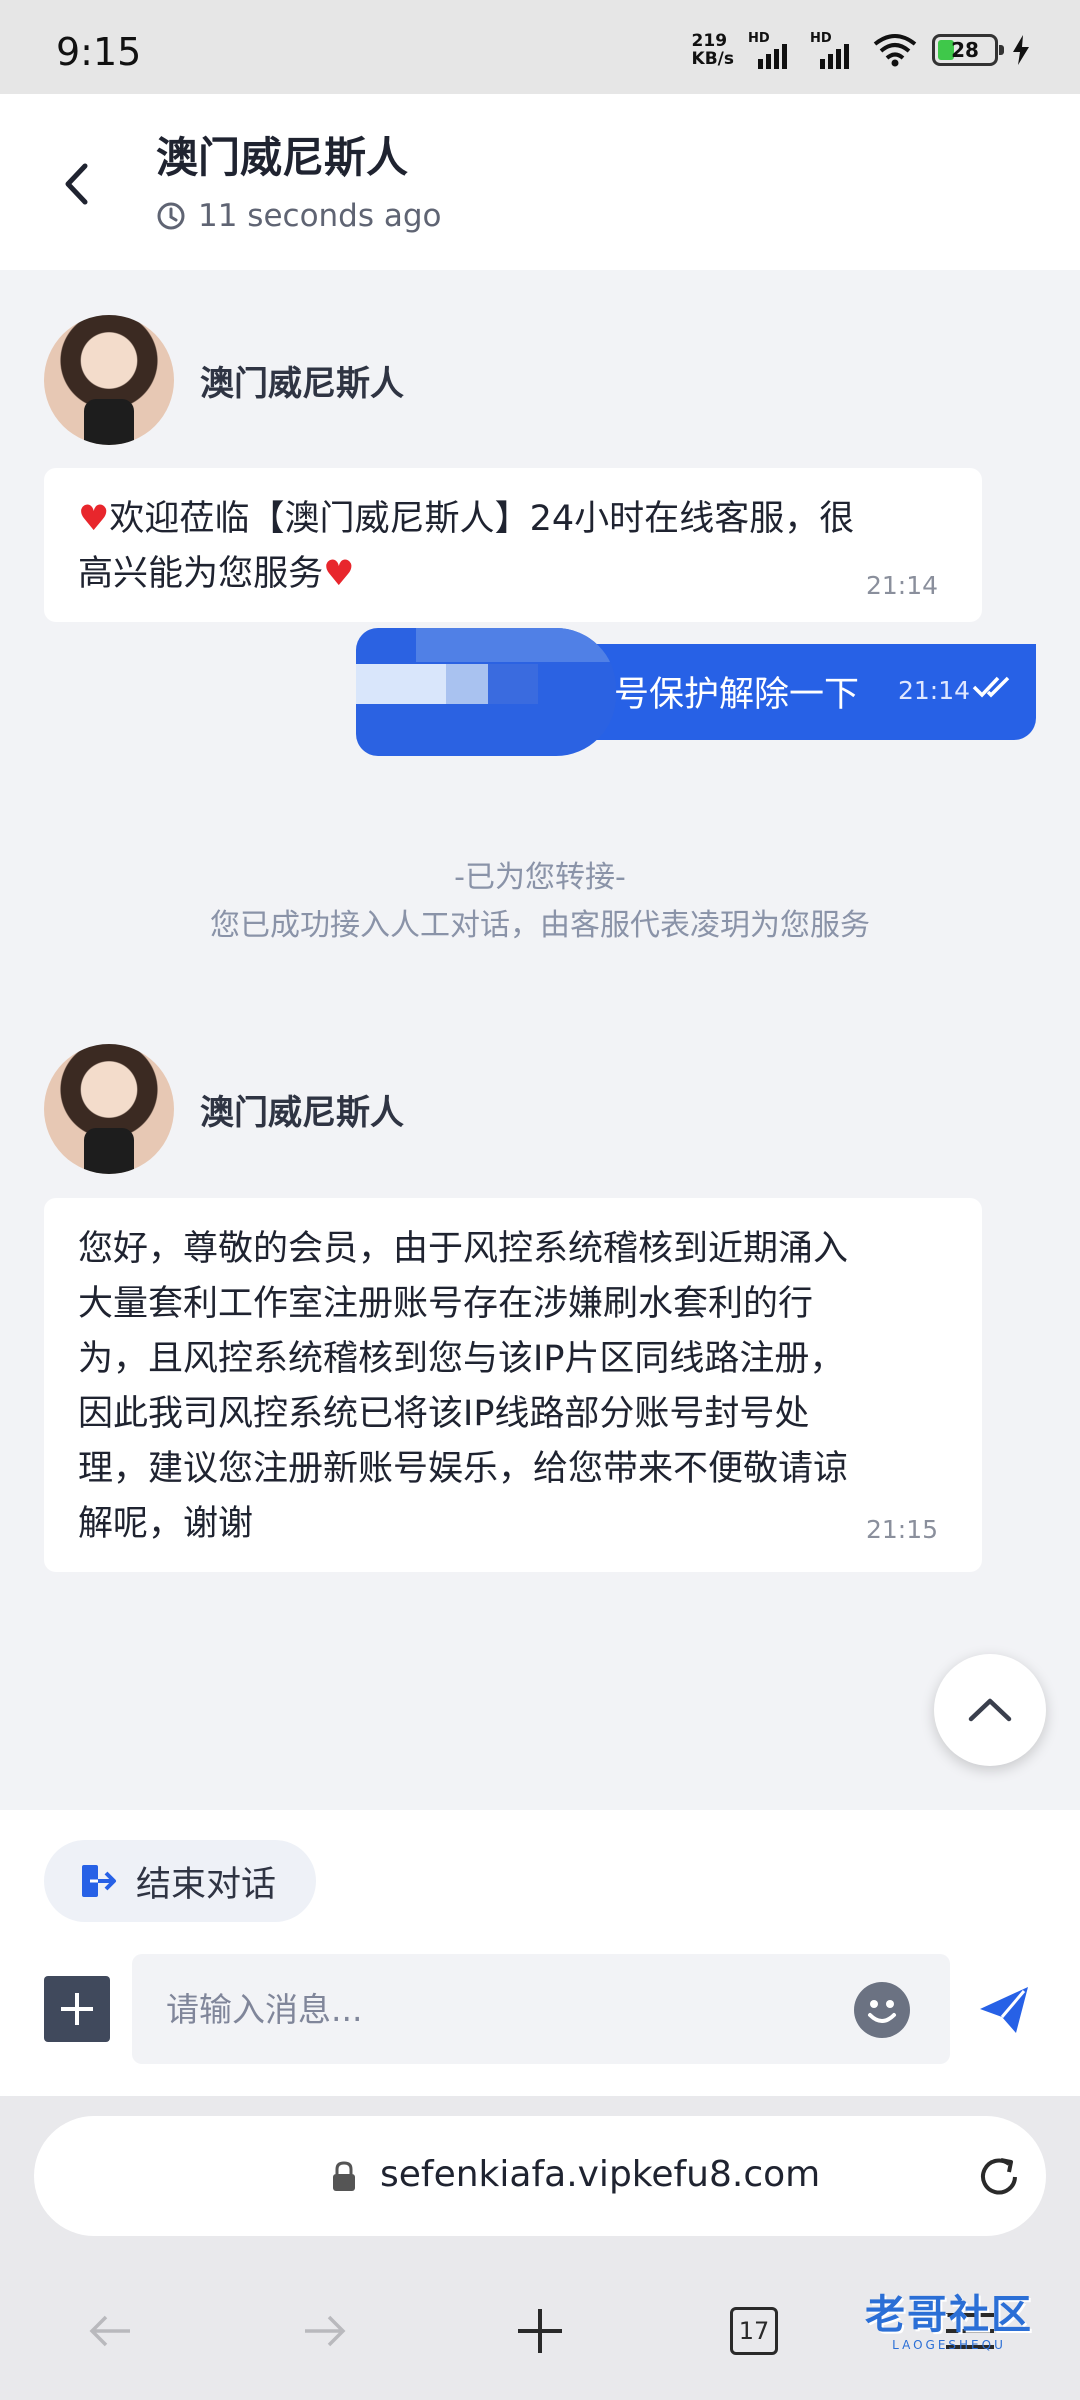  Describe the element at coordinates (320, 216) in the screenshot. I see `last-seen-text: 11 seconds ago` at that location.